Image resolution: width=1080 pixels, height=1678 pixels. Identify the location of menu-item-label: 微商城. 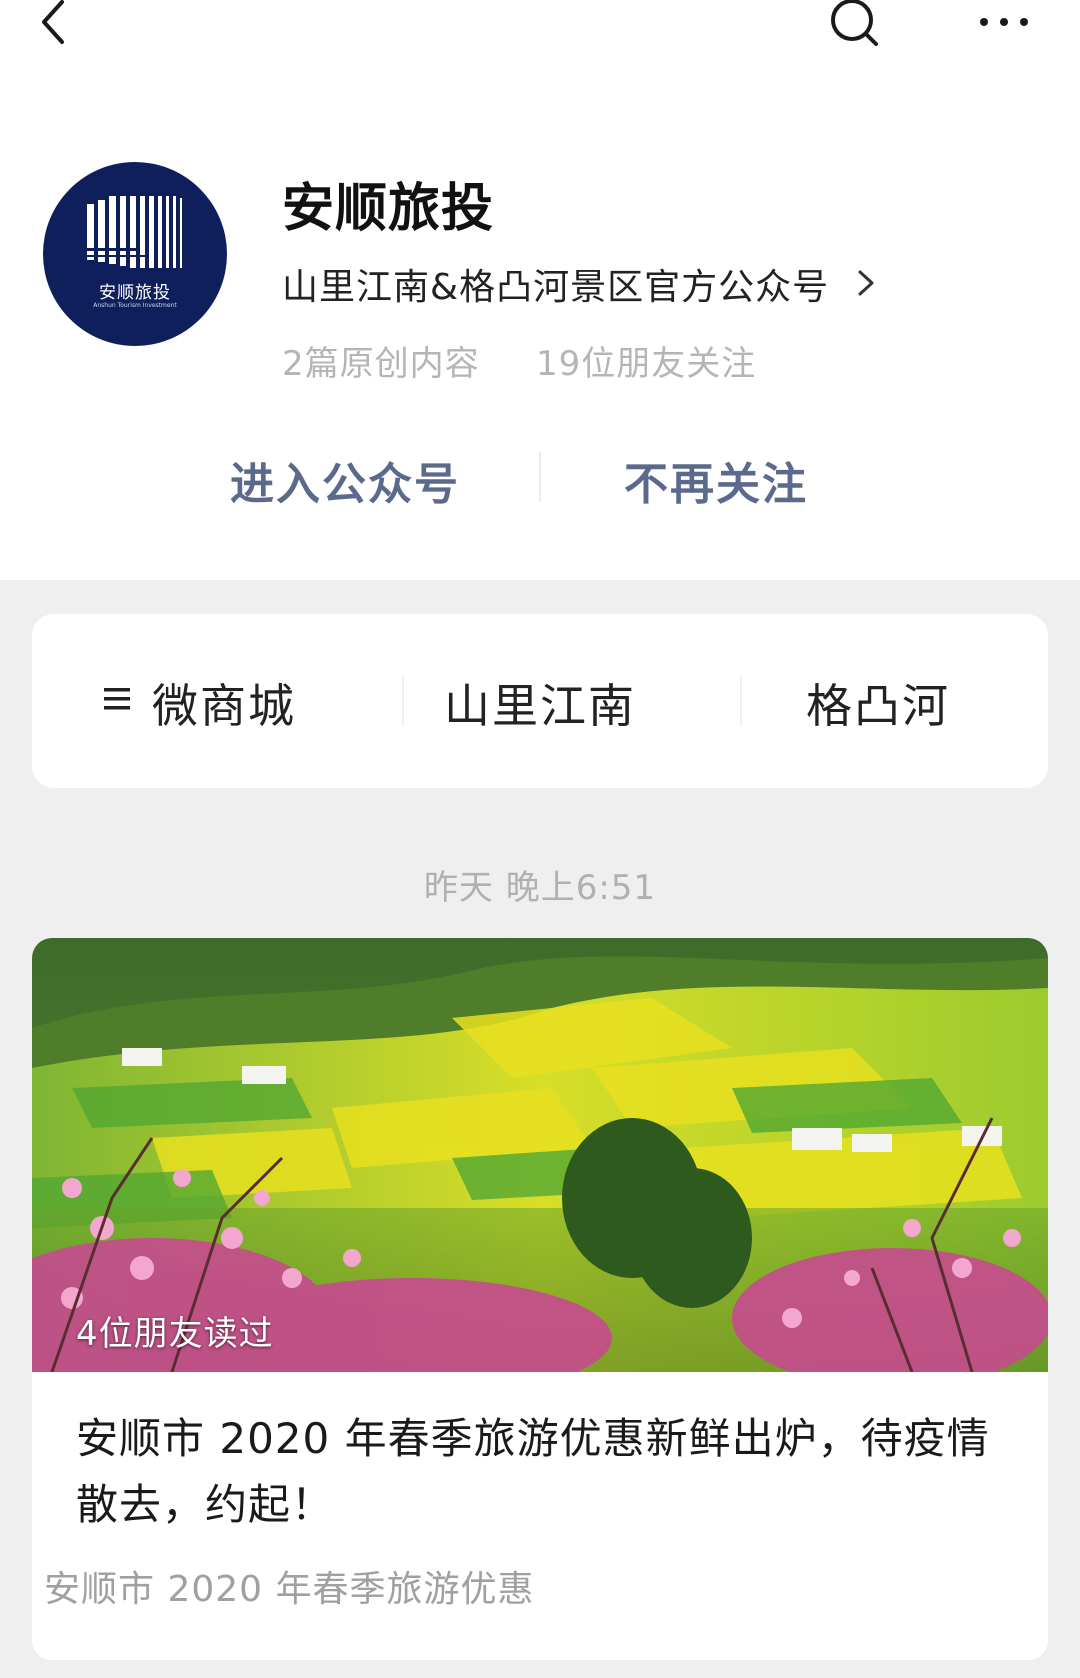
(224, 706).